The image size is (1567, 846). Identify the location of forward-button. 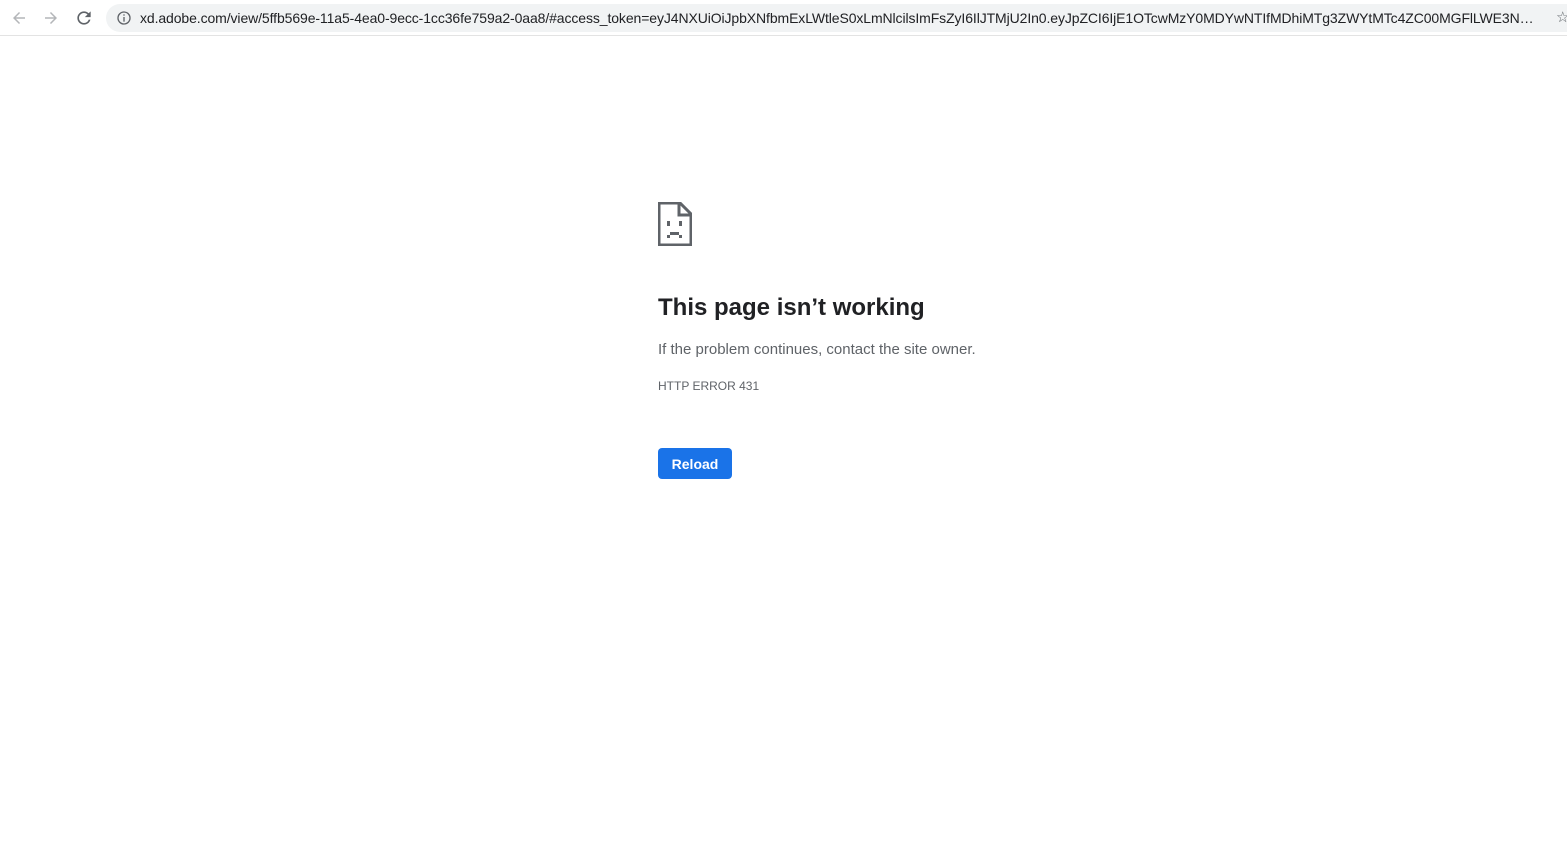
(51, 18).